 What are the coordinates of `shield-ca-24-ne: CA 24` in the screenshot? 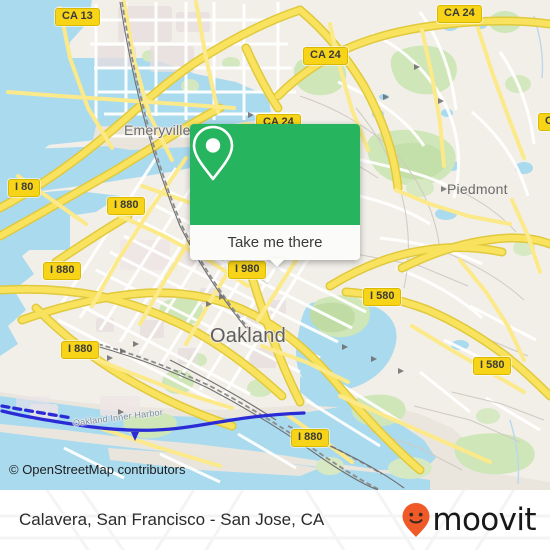 It's located at (459, 14).